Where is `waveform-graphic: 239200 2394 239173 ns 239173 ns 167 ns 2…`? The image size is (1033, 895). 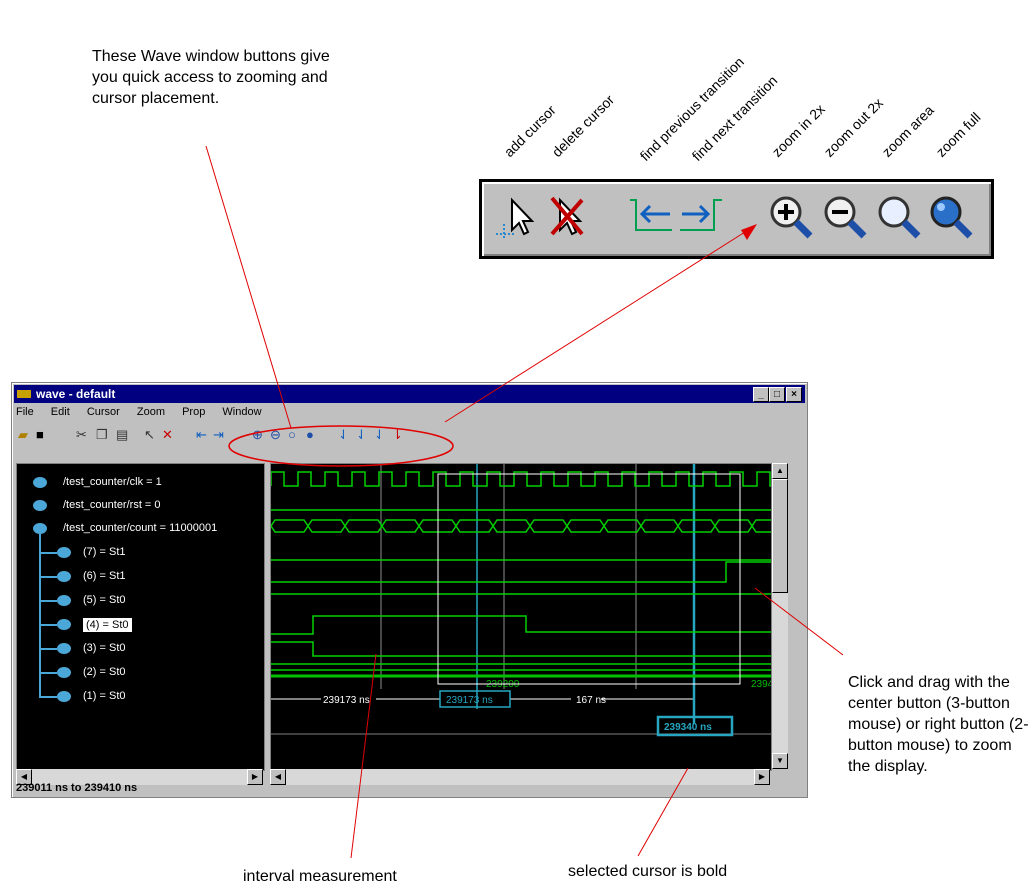 waveform-graphic: 239200 2394 239173 ns 239173 ns 167 ns 2… is located at coordinates (521, 600).